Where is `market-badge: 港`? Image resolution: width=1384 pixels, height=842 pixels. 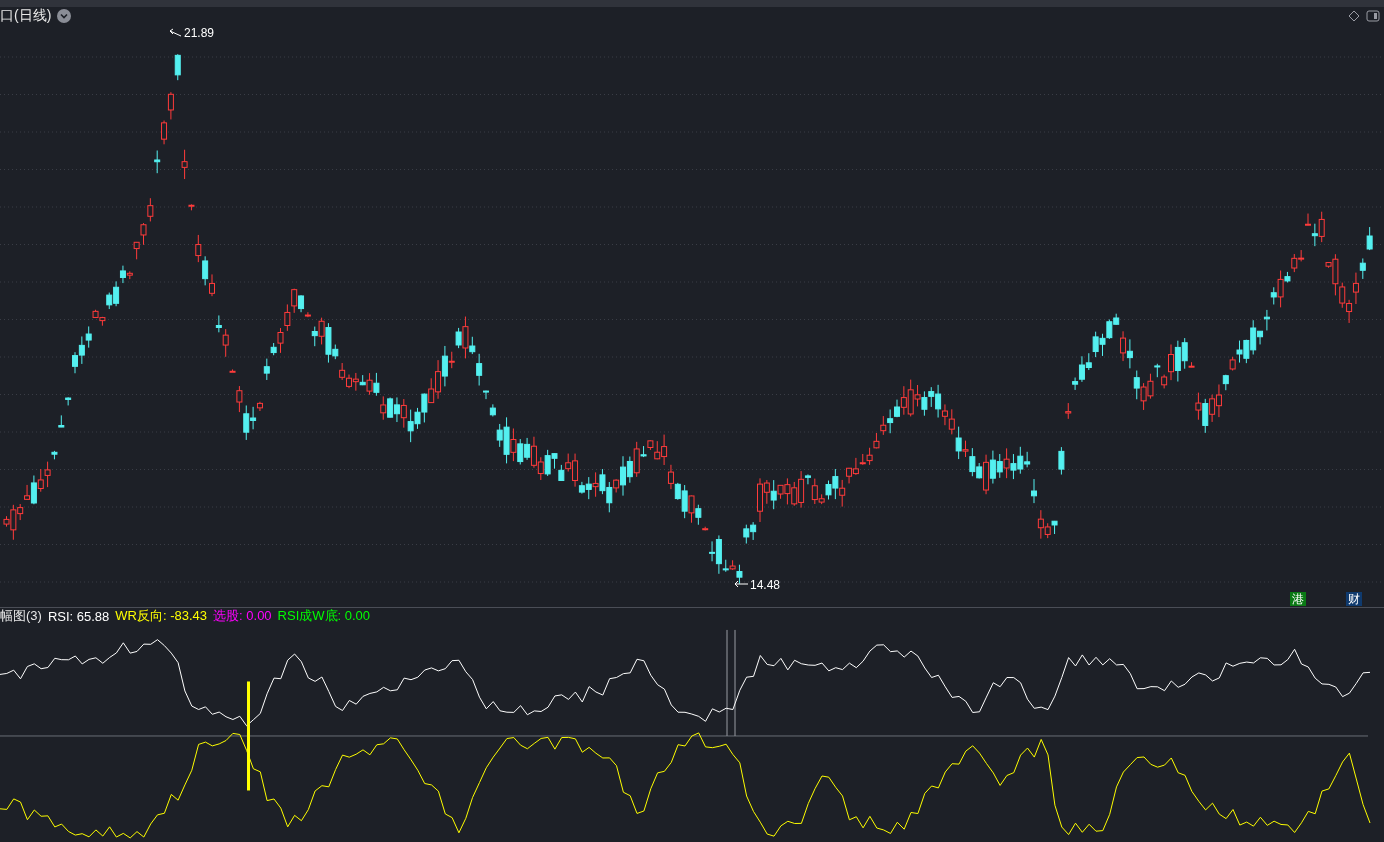 market-badge: 港 is located at coordinates (1298, 599).